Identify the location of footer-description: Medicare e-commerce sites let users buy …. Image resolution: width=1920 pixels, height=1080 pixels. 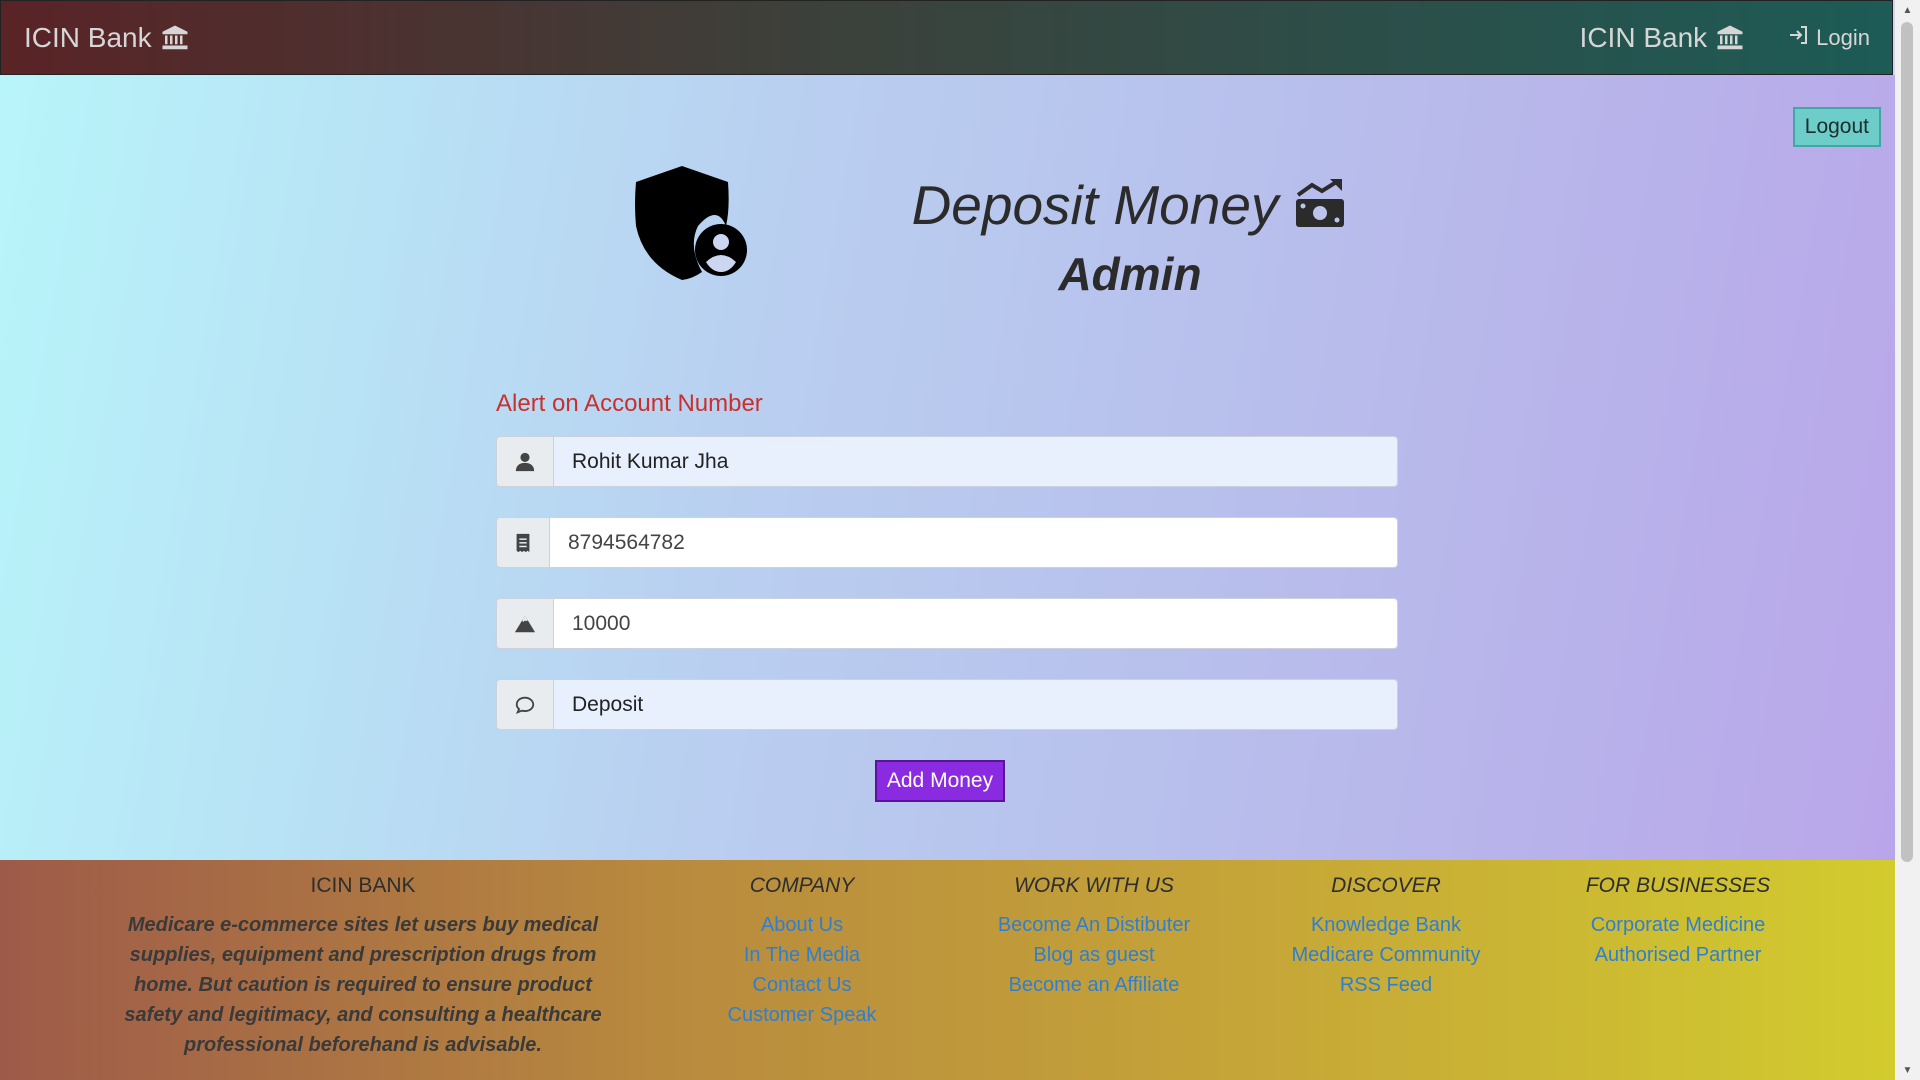
(363, 985).